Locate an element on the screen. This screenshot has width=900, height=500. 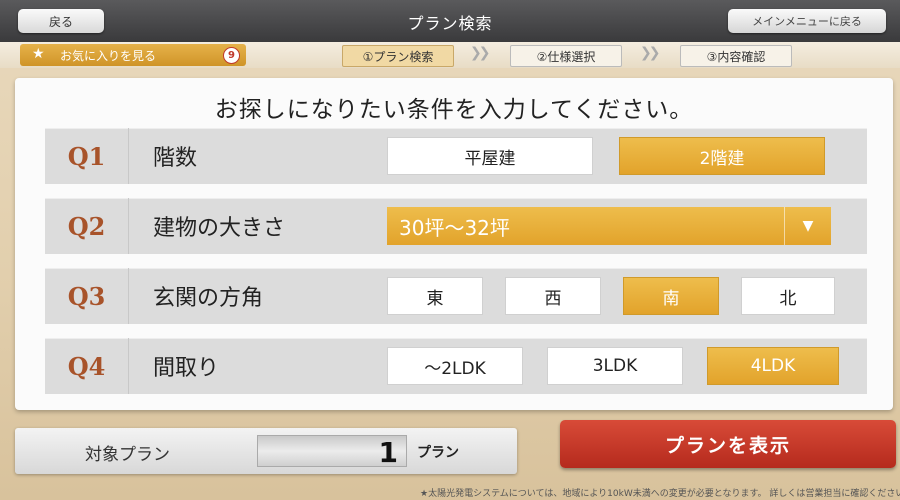
question-row-floors: Q1 階数 平屋建 2階建 is located at coordinates (456, 156).